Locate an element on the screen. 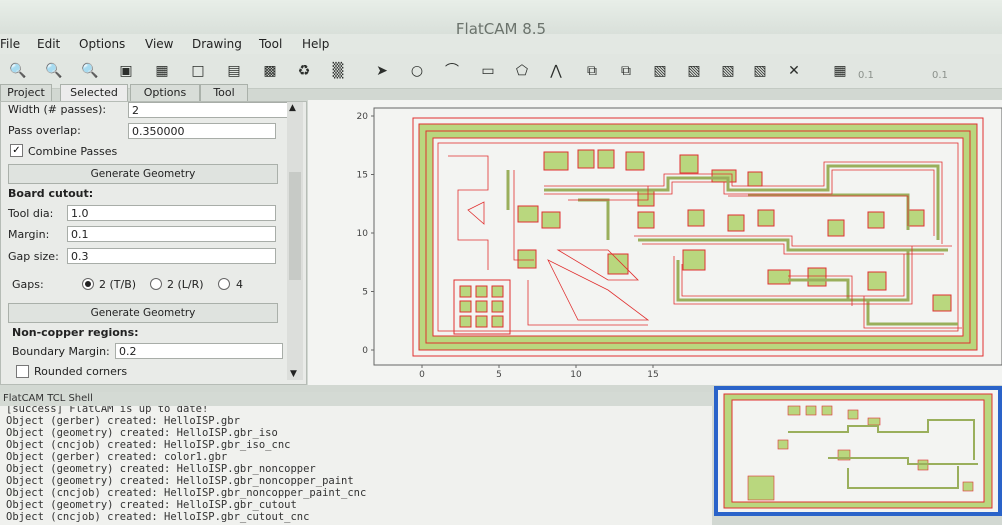 Image resolution: width=1002 pixels, height=525 pixels. shell-line: Object (gerber) created: HelloISP.gbr is located at coordinates (123, 421).